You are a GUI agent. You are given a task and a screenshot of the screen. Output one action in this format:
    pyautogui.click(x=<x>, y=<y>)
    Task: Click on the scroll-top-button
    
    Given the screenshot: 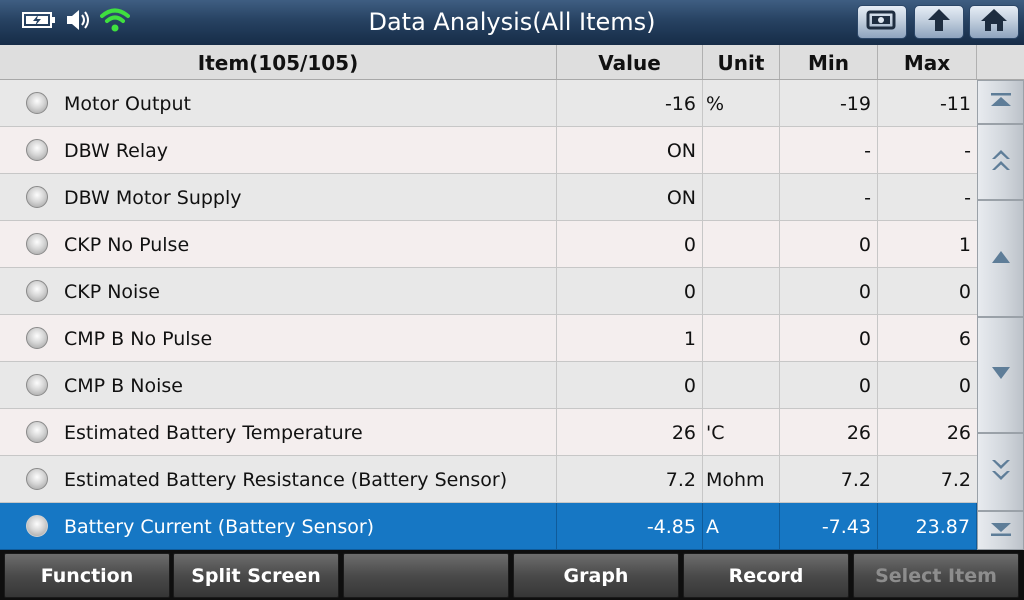 What is the action you would take?
    pyautogui.click(x=1000, y=102)
    